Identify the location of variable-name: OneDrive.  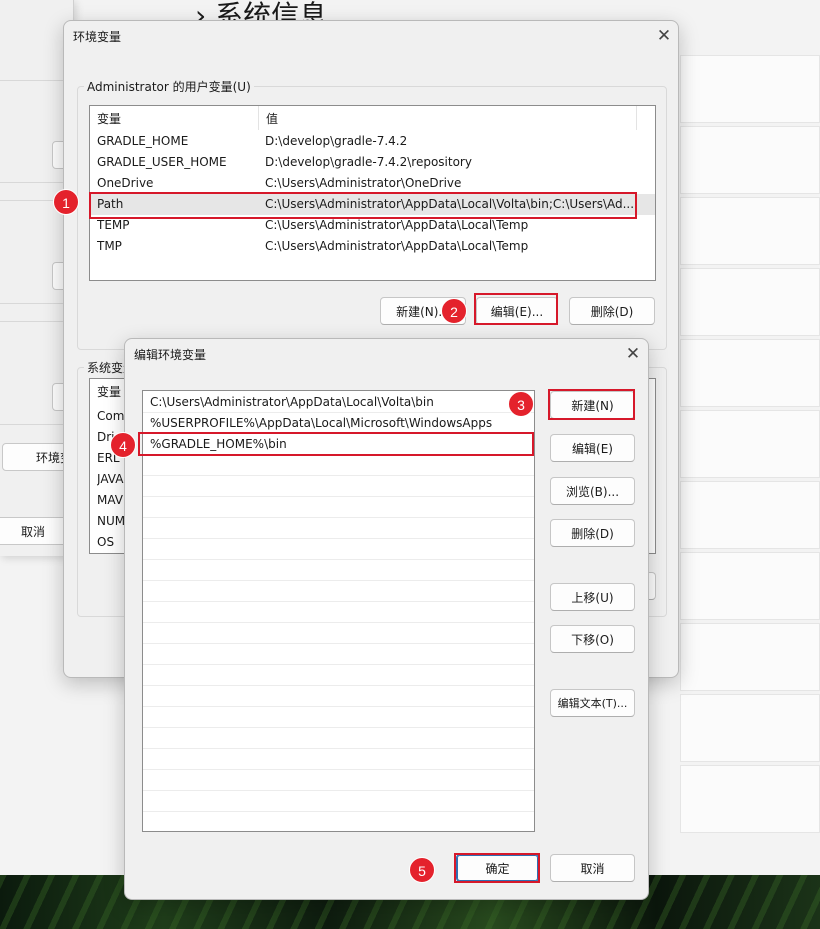
(125, 183).